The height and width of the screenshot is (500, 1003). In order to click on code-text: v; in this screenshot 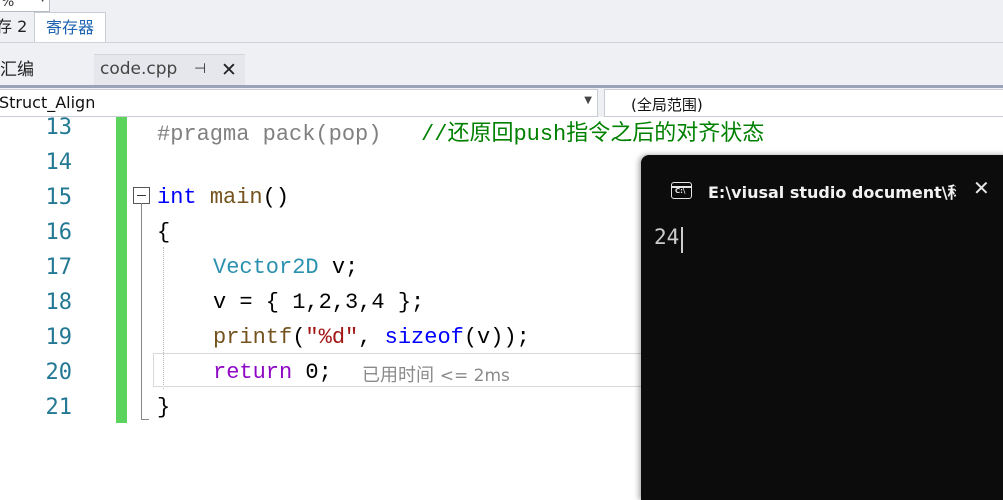, I will do `click(338, 267)`.